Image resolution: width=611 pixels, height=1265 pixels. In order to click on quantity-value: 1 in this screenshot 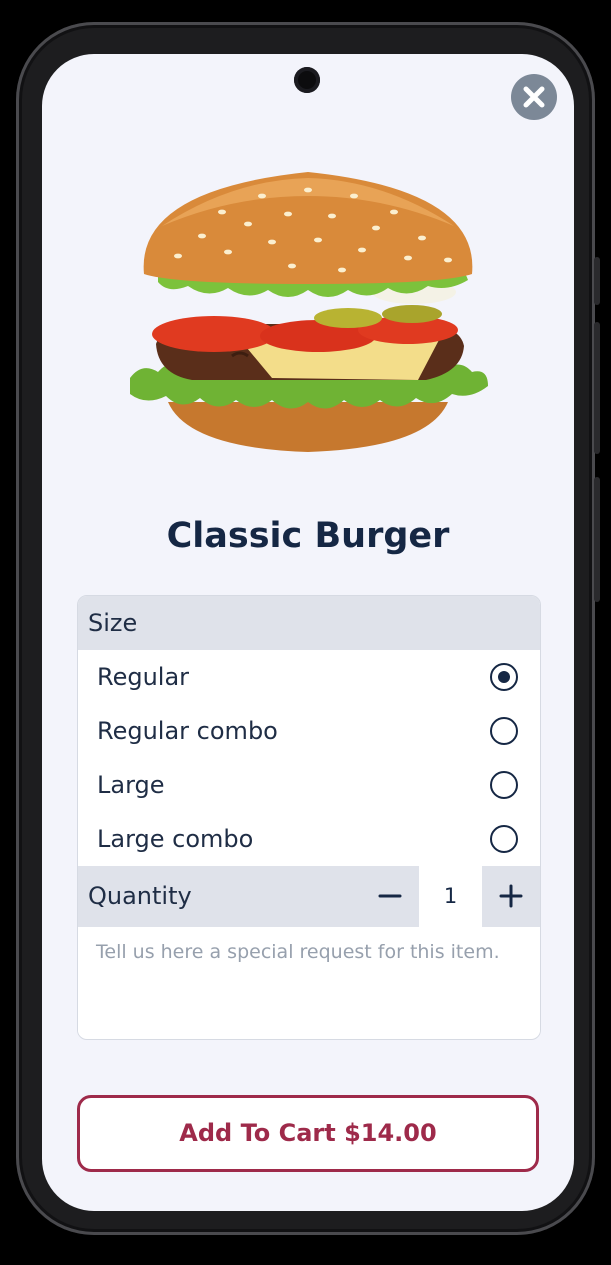, I will do `click(450, 896)`.